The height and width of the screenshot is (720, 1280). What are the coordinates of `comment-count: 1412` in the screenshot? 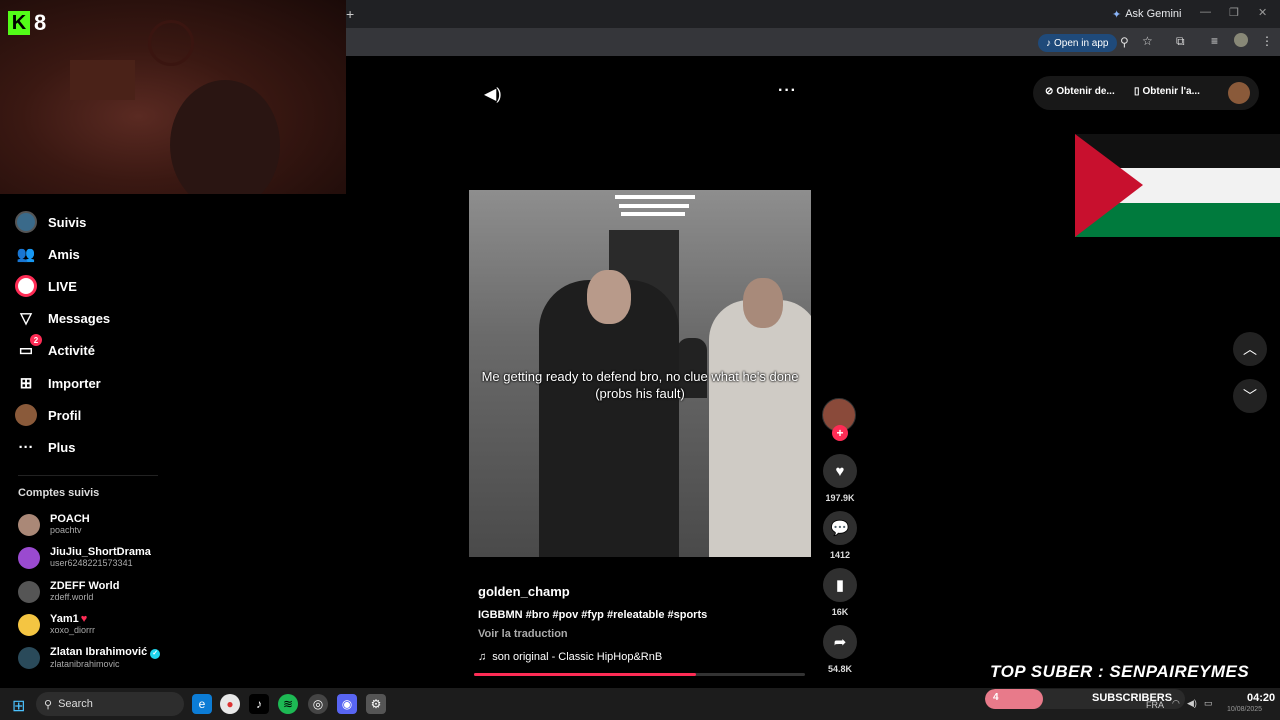 It's located at (840, 555).